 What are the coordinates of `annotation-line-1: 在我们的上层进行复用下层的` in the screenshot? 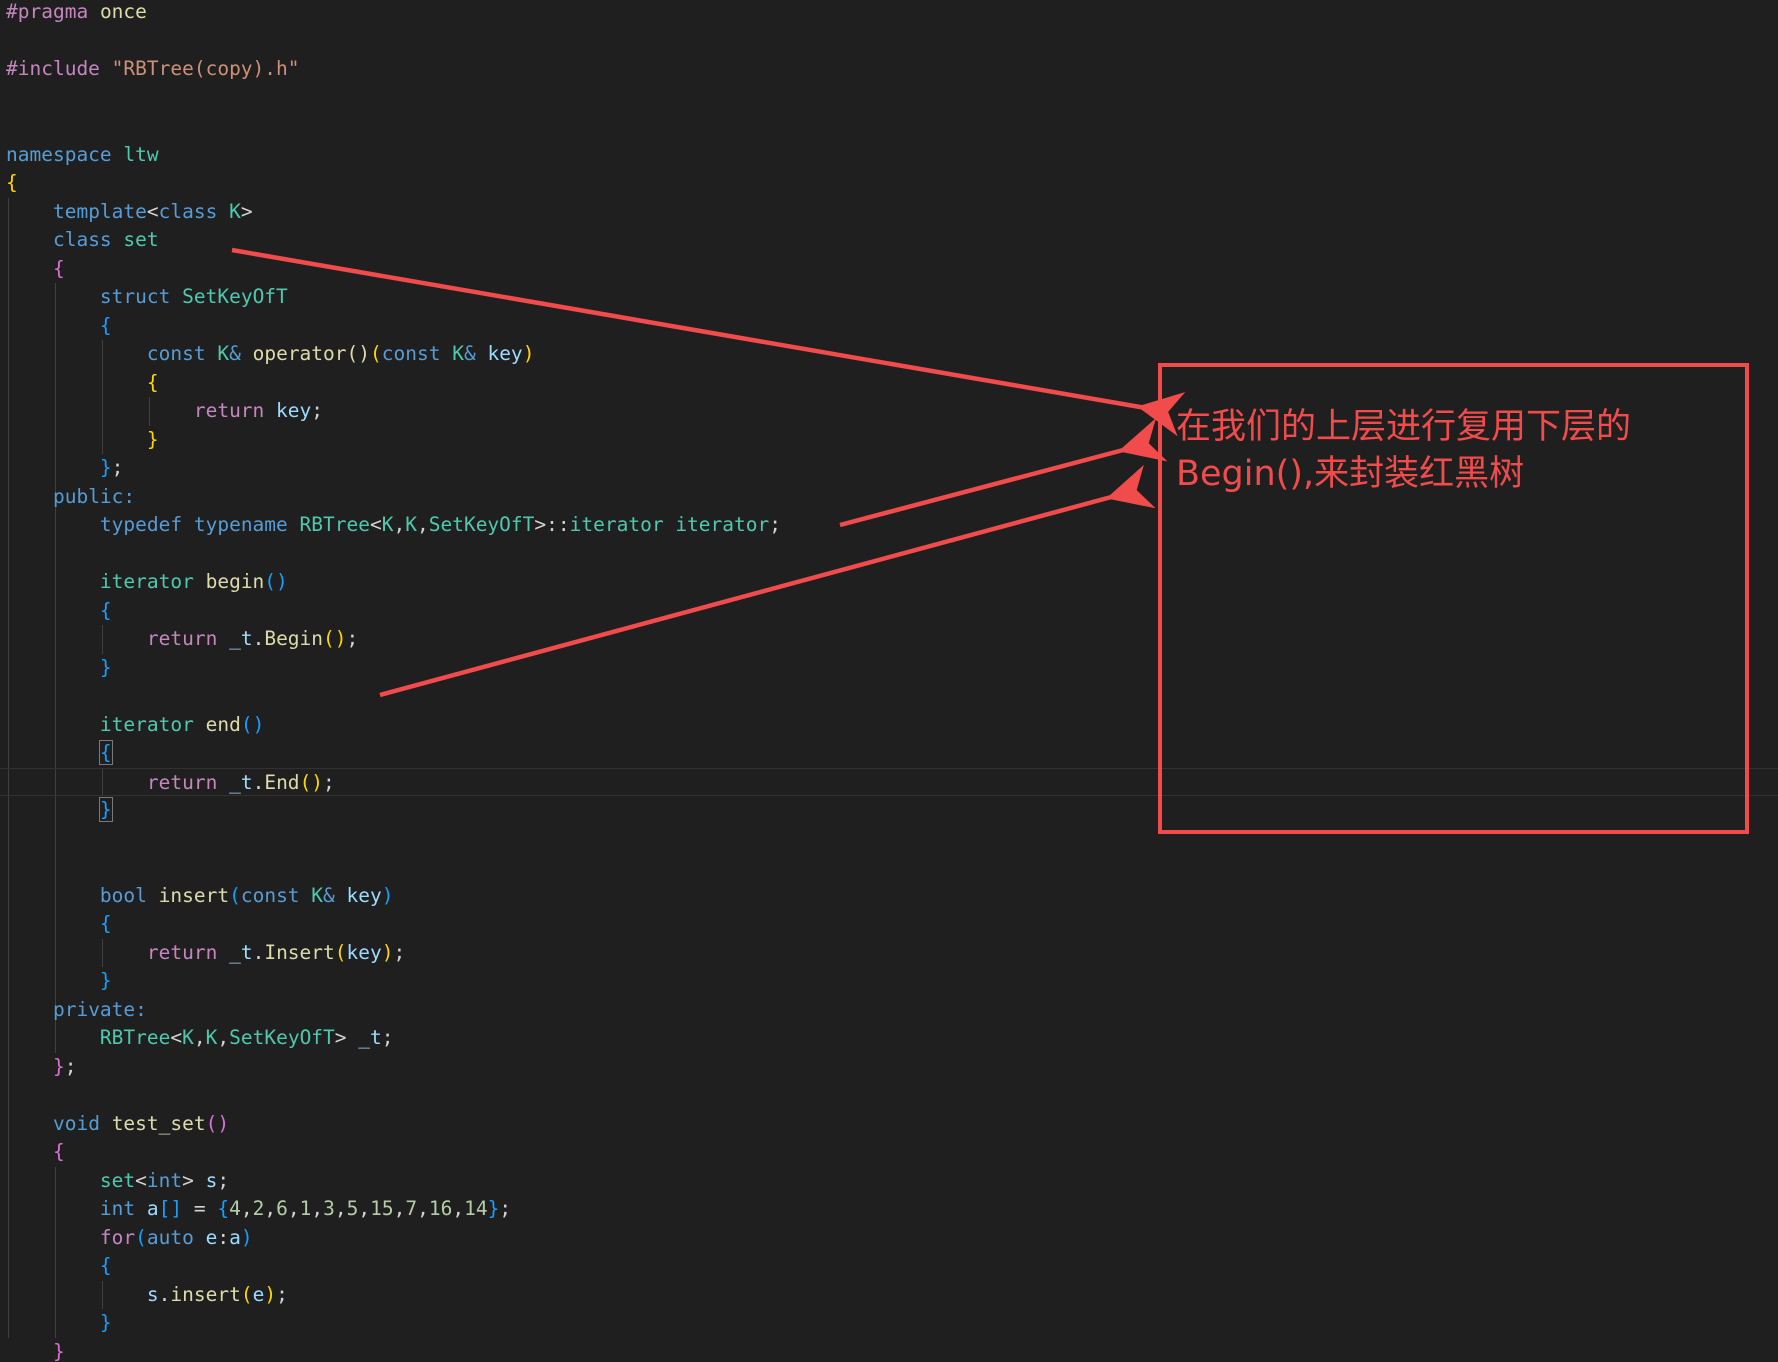 It's located at (1404, 427).